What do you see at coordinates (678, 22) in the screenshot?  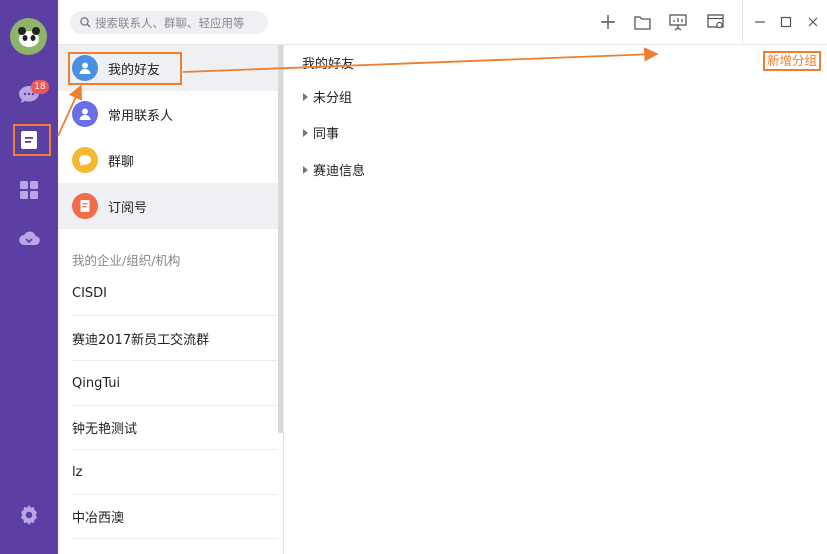 I see `presentation-icon` at bounding box center [678, 22].